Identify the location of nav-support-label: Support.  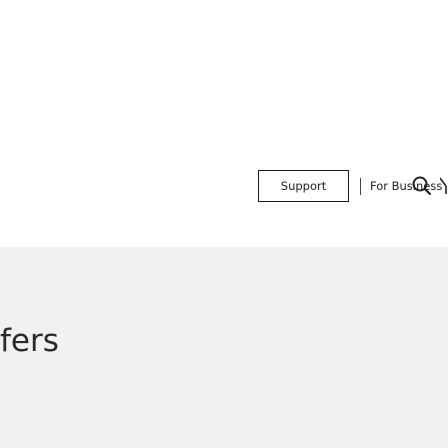
(303, 186).